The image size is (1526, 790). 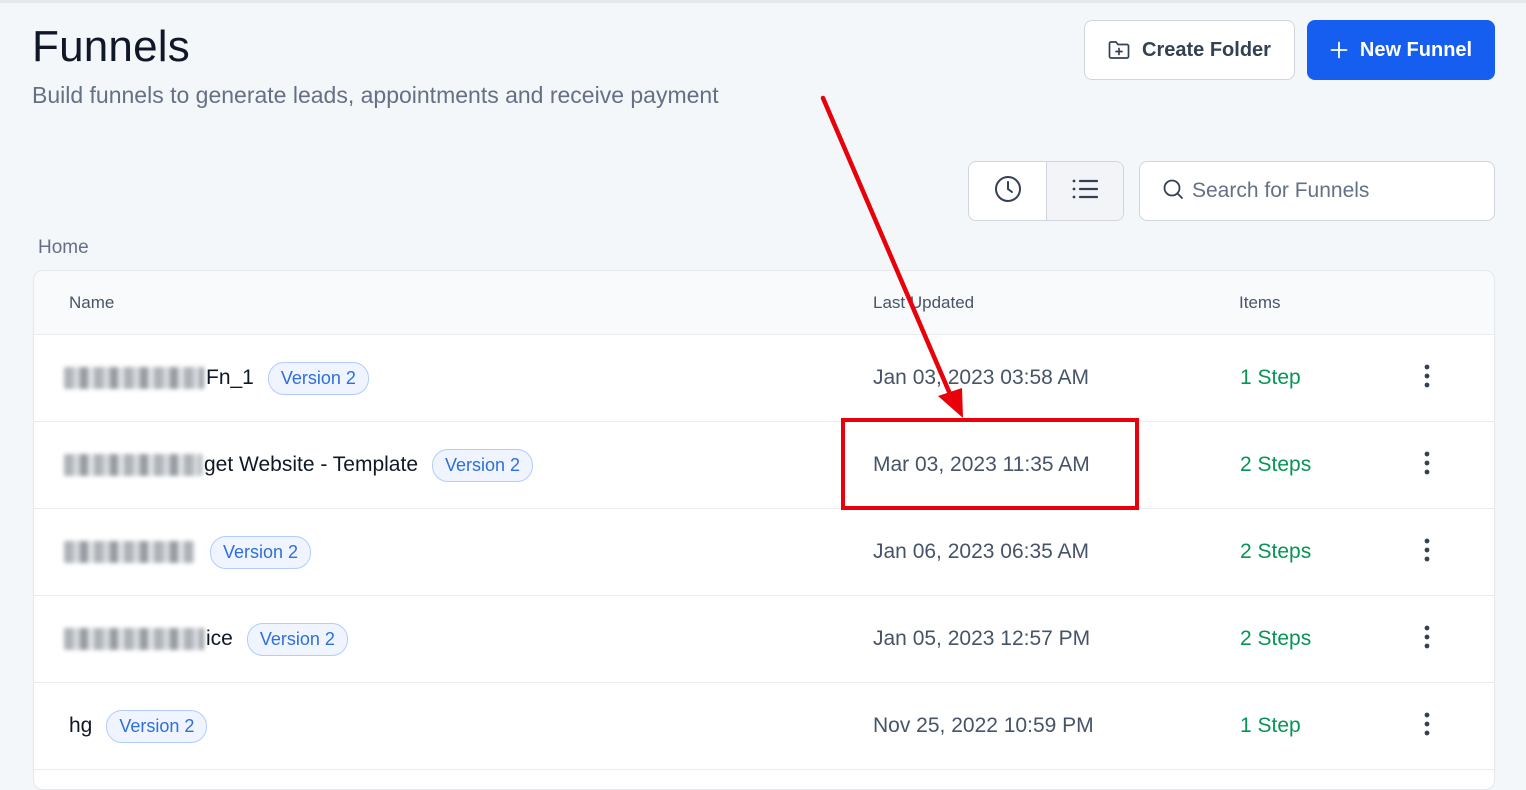 I want to click on search-box, so click(x=1317, y=191).